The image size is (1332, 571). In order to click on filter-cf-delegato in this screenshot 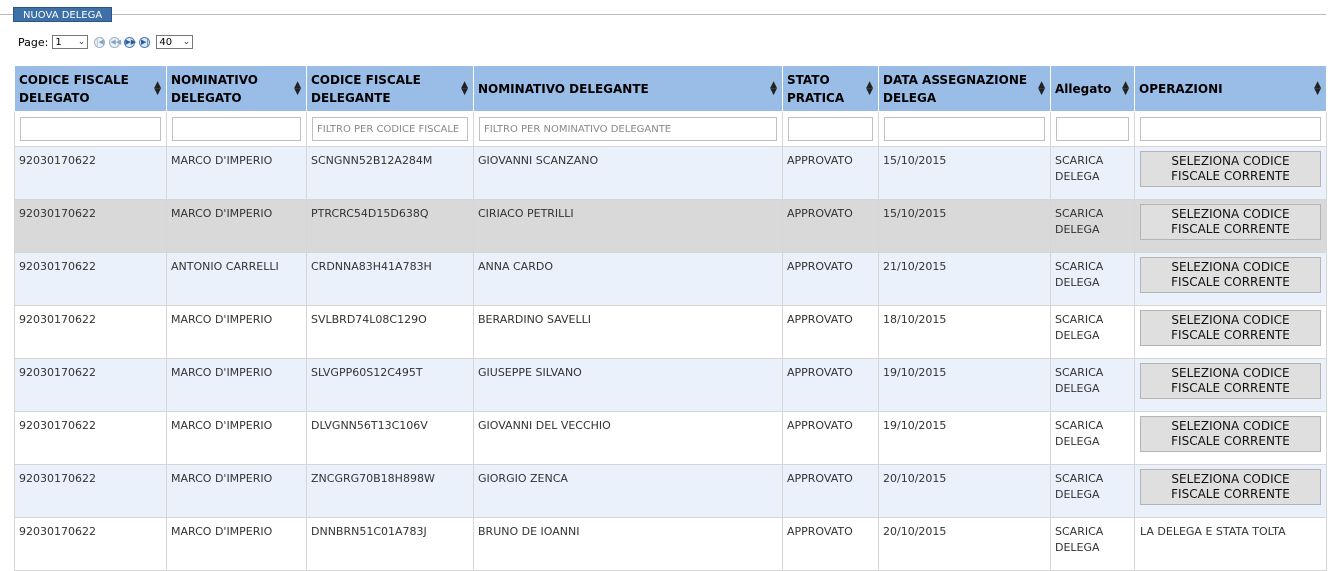, I will do `click(90, 129)`.